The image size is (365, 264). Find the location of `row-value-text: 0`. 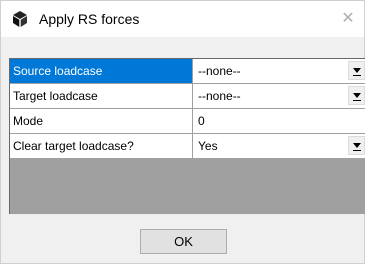

row-value-text: 0 is located at coordinates (201, 121).